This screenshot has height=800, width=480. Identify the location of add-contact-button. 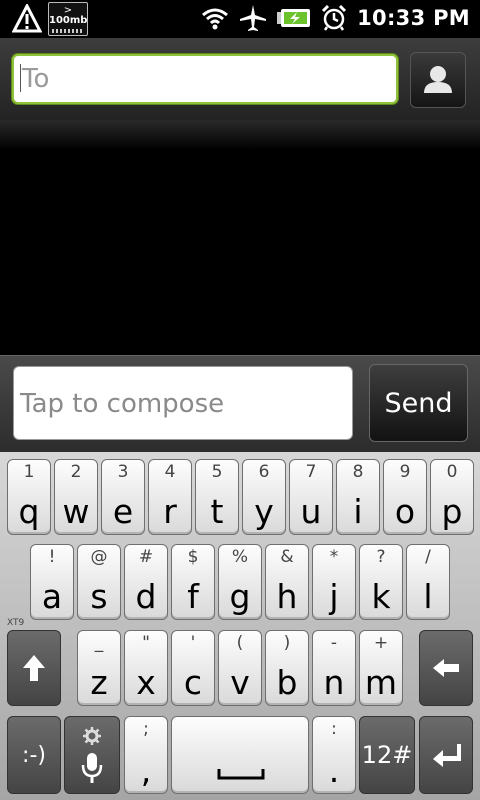
(438, 80).